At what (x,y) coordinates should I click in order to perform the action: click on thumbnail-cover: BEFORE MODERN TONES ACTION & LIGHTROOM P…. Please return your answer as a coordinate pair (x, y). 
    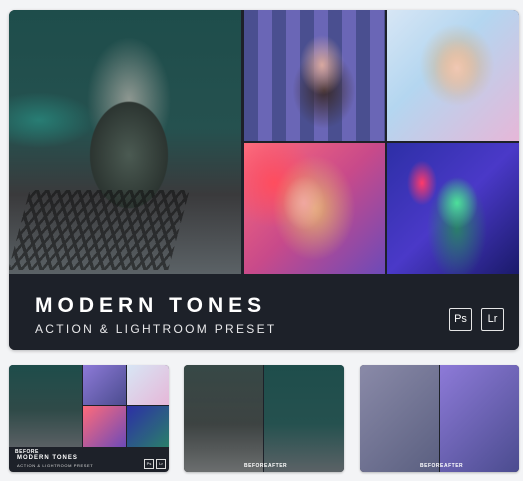
    Looking at the image, I should click on (89, 418).